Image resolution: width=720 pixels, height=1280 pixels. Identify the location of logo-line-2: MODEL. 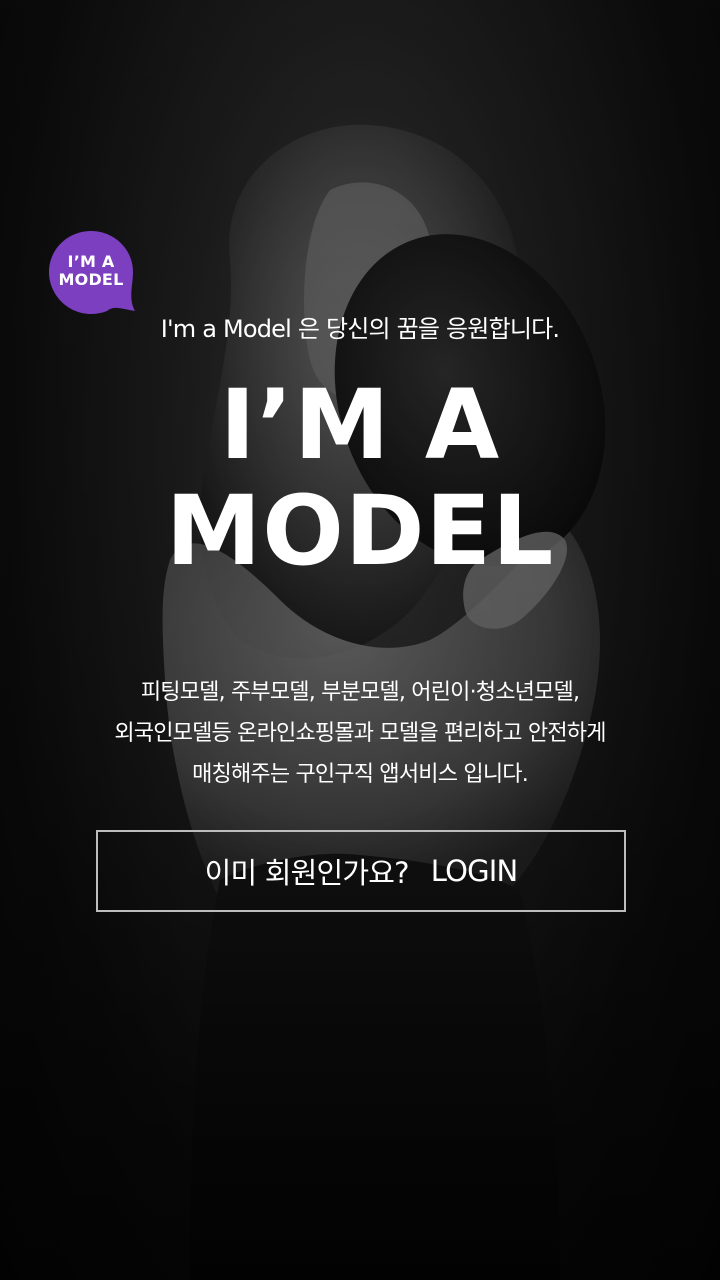
(360, 531).